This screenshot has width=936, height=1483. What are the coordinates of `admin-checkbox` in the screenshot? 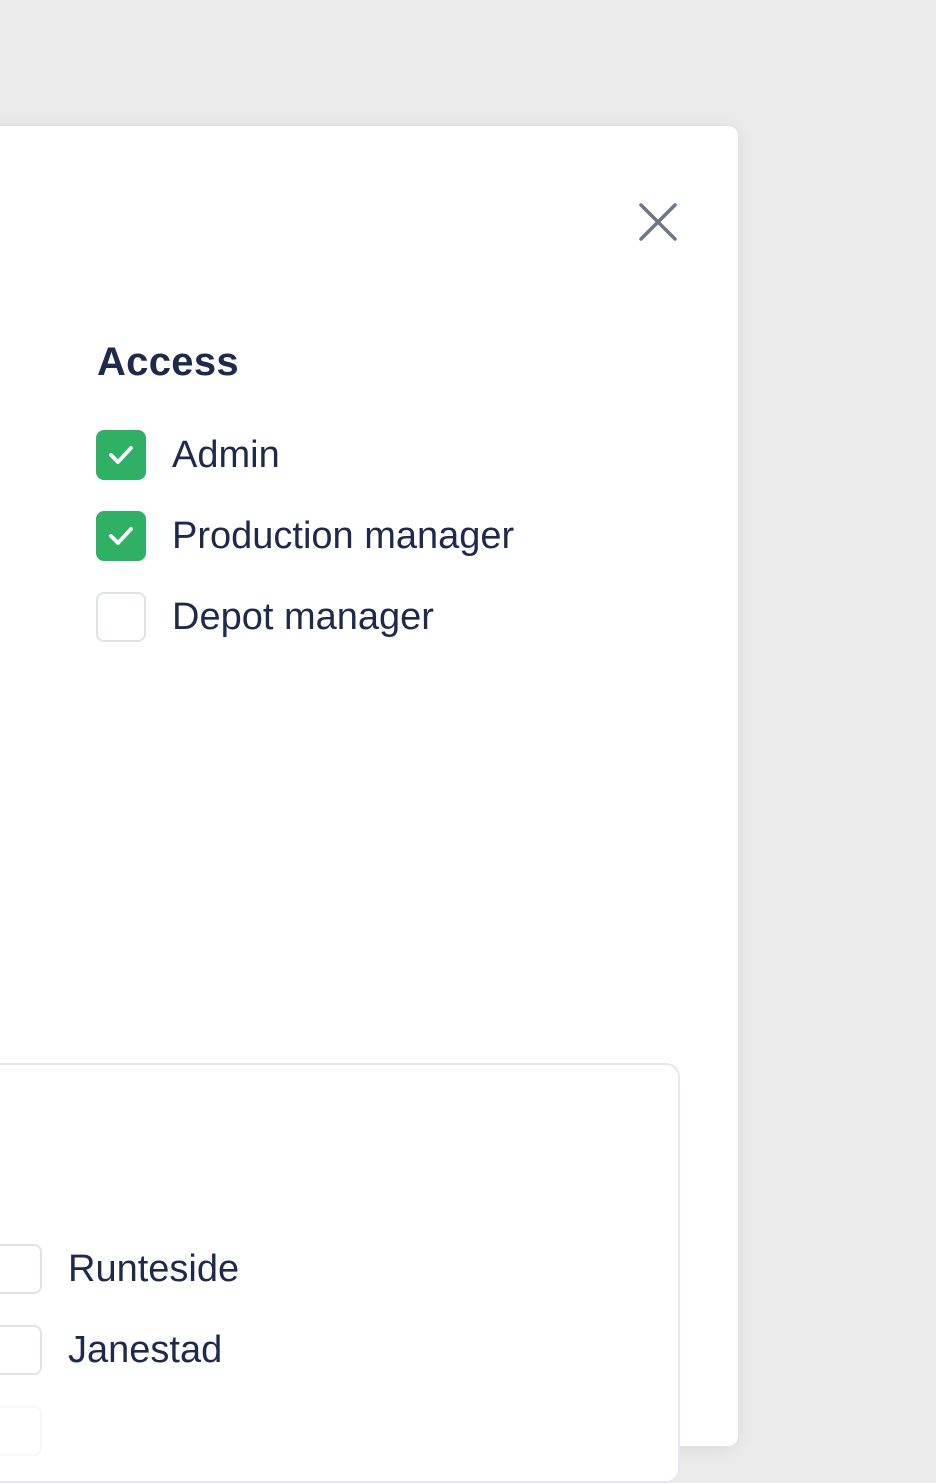 It's located at (121, 455).